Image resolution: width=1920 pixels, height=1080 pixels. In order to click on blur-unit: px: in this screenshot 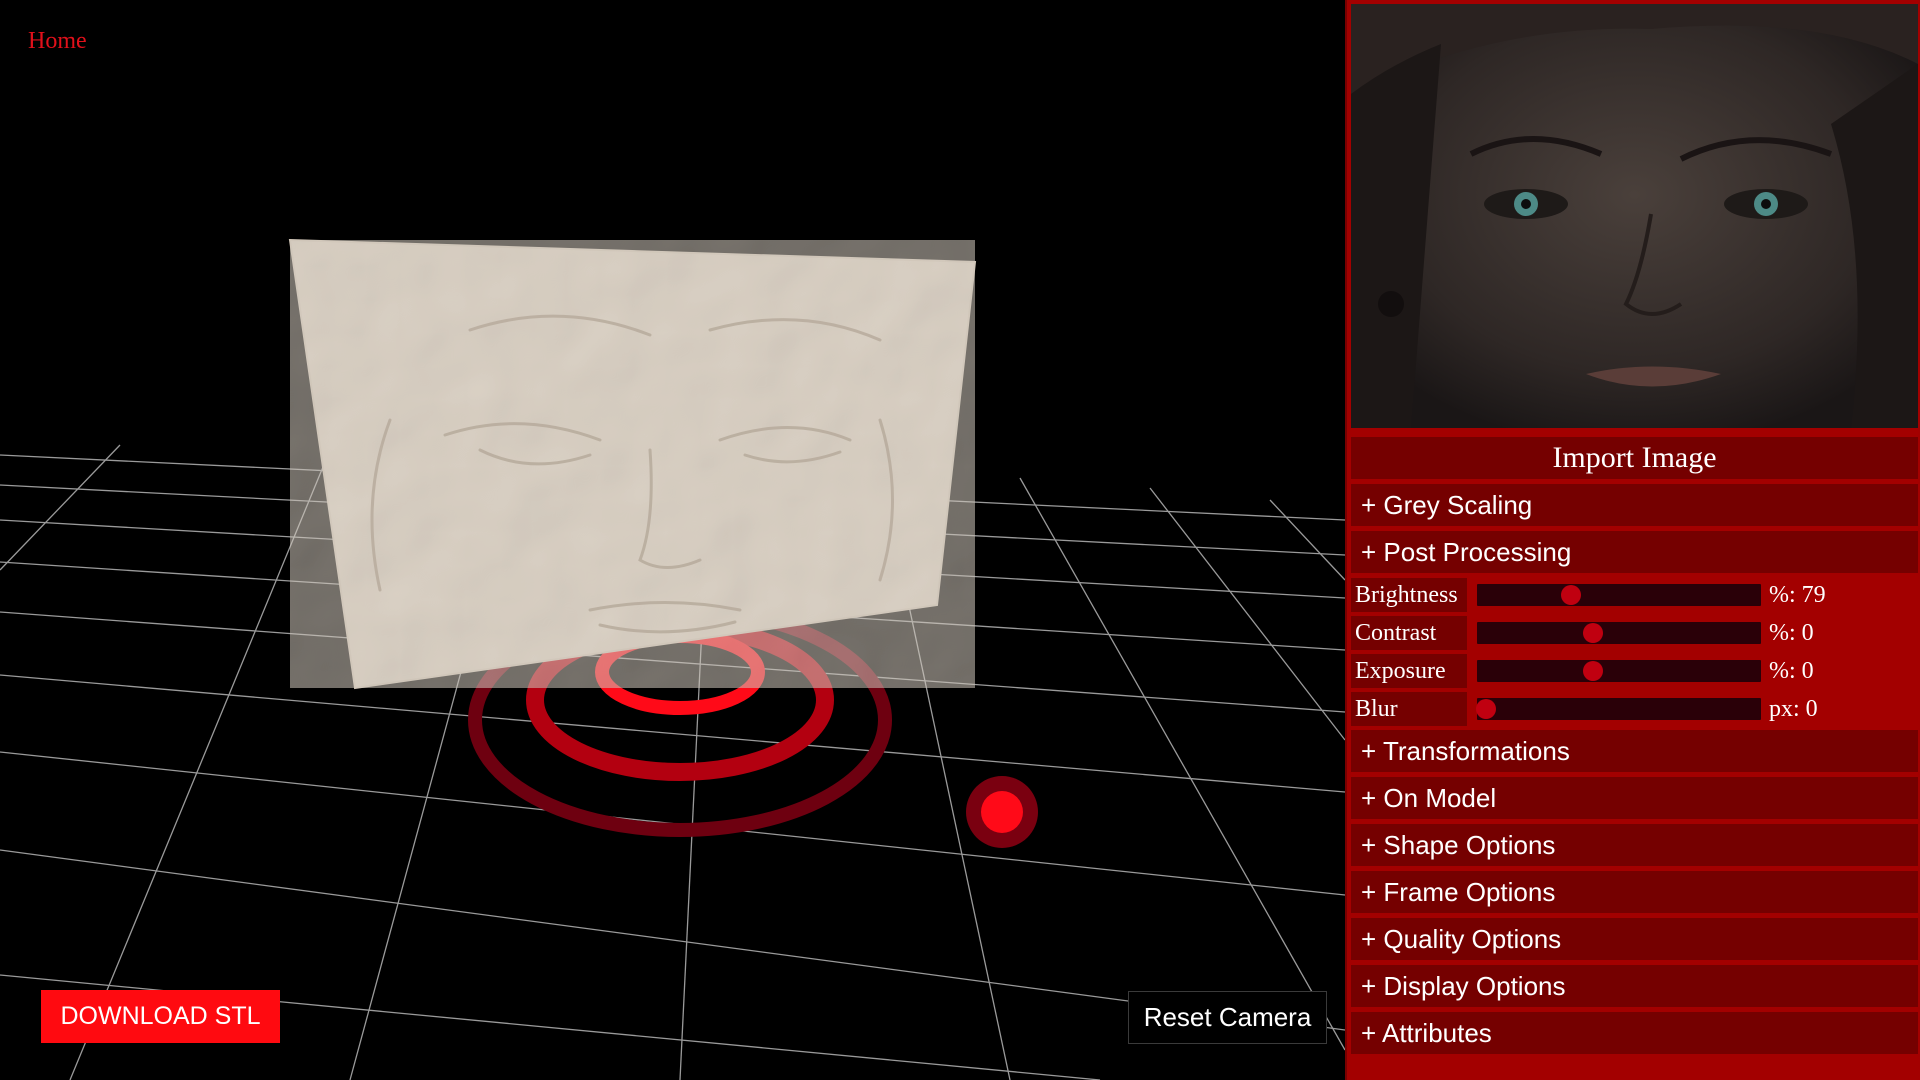, I will do `click(1784, 708)`.